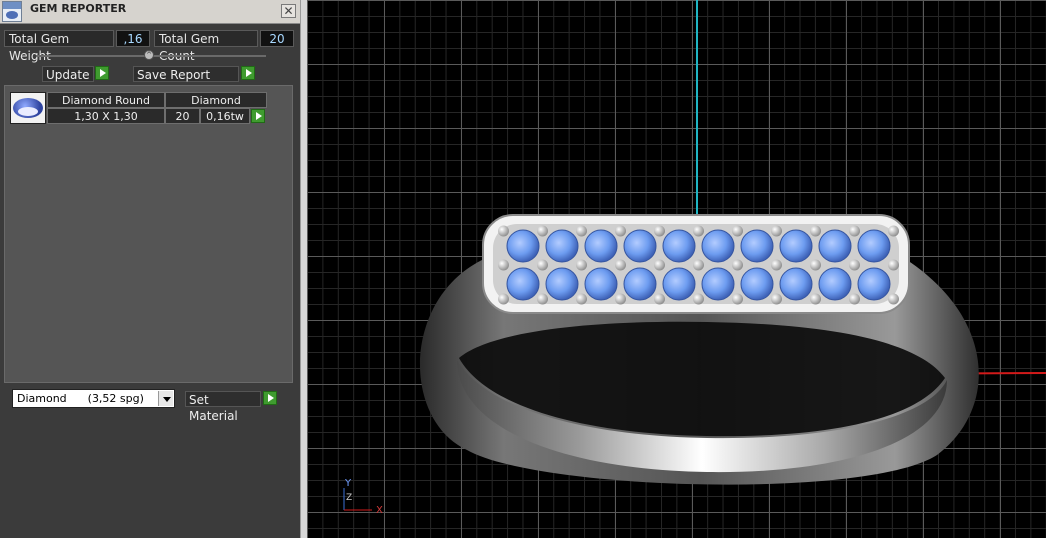 The image size is (1046, 538). Describe the element at coordinates (12, 11) in the screenshot. I see `gem-reporter-app-icon` at that location.